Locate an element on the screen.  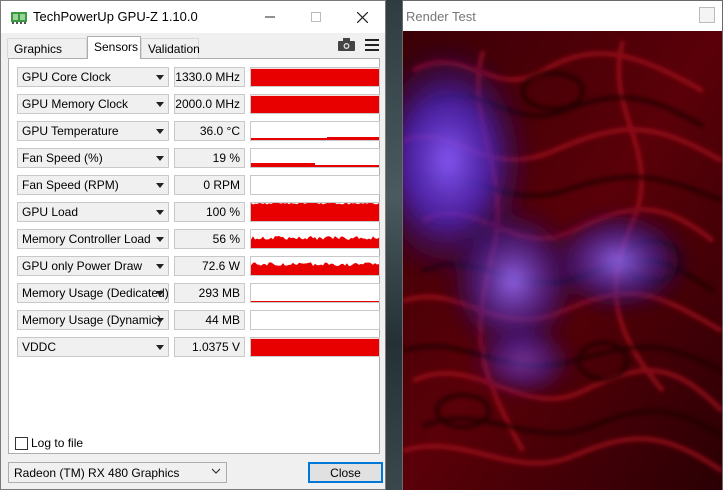
close-icon is located at coordinates (362, 17).